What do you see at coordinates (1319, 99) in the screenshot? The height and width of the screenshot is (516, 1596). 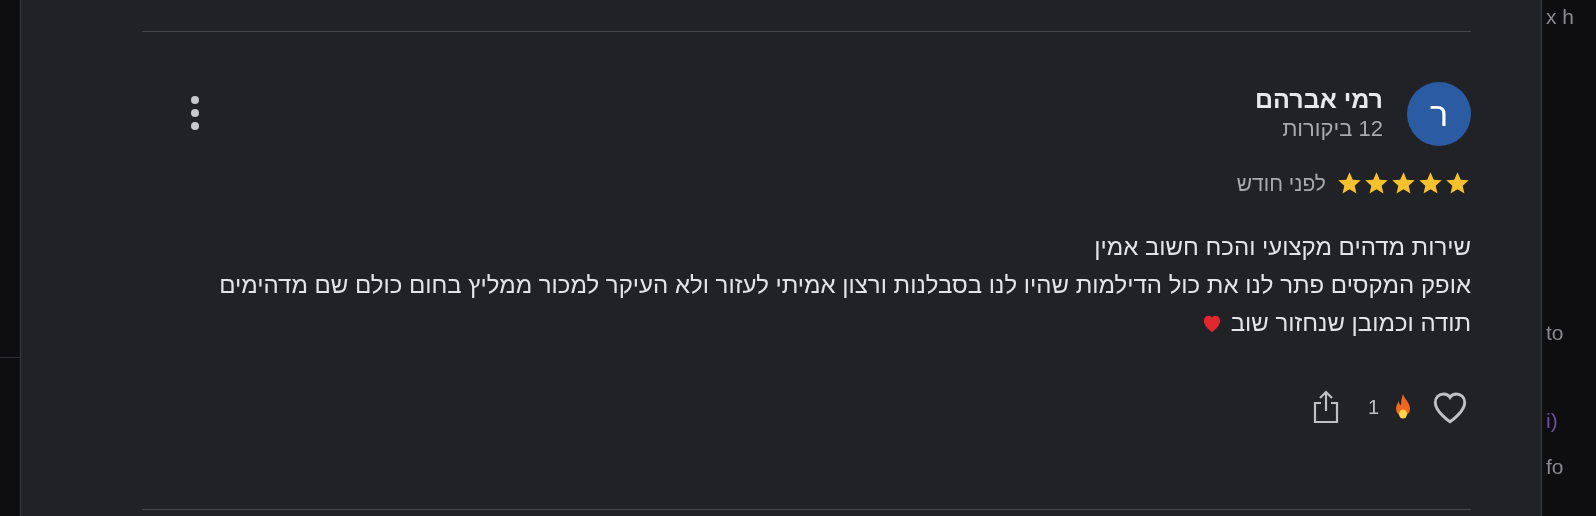 I see `reviewer-name: רמי אברהם` at bounding box center [1319, 99].